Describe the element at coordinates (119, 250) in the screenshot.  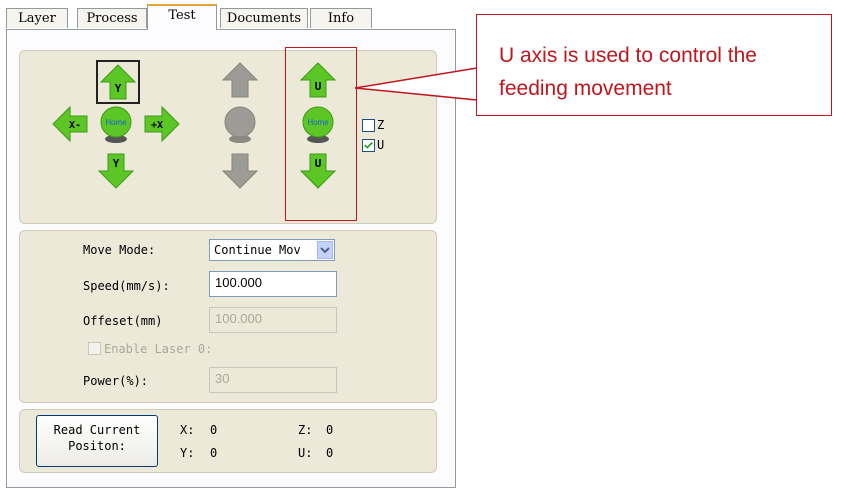
I see `move-mode-label: Move Mode:` at that location.